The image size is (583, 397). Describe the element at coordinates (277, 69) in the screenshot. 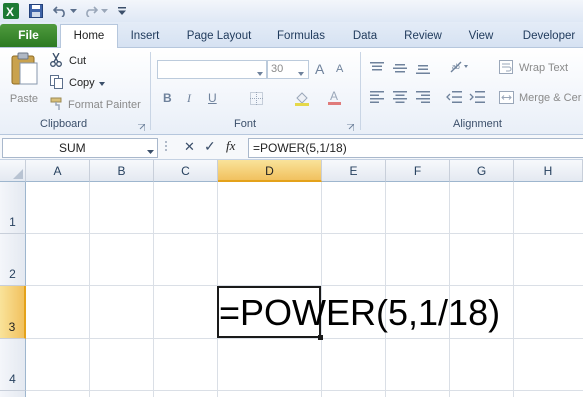

I see `font-size-value: 30` at that location.